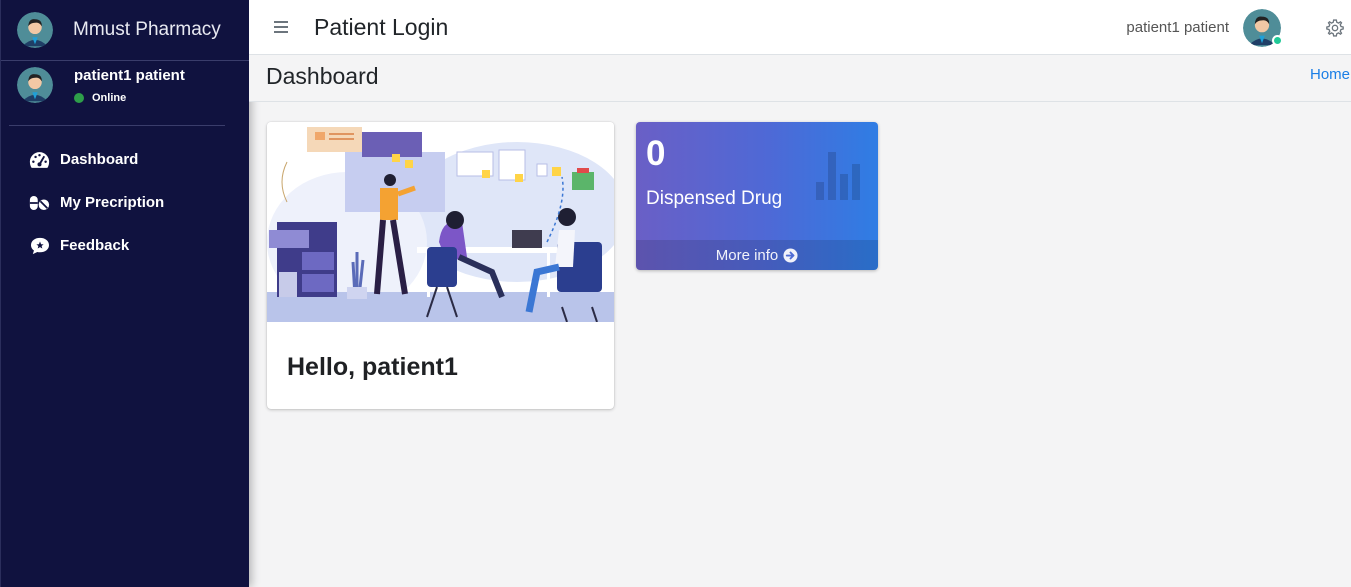  What do you see at coordinates (838, 176) in the screenshot?
I see `bar-chart-icon` at bounding box center [838, 176].